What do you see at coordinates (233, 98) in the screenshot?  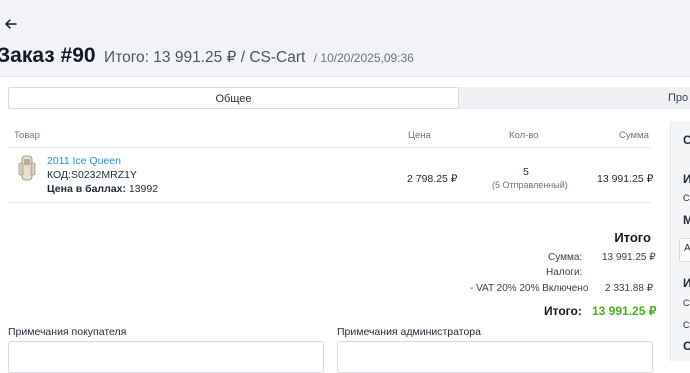 I see `tab-general: Общее` at bounding box center [233, 98].